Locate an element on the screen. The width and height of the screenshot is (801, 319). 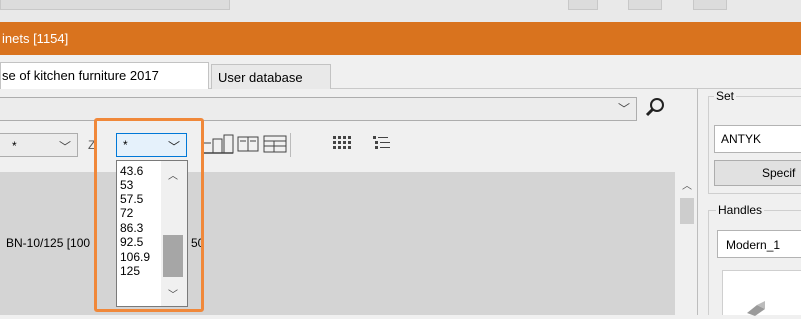
set-group-label: Set is located at coordinates (725, 96).